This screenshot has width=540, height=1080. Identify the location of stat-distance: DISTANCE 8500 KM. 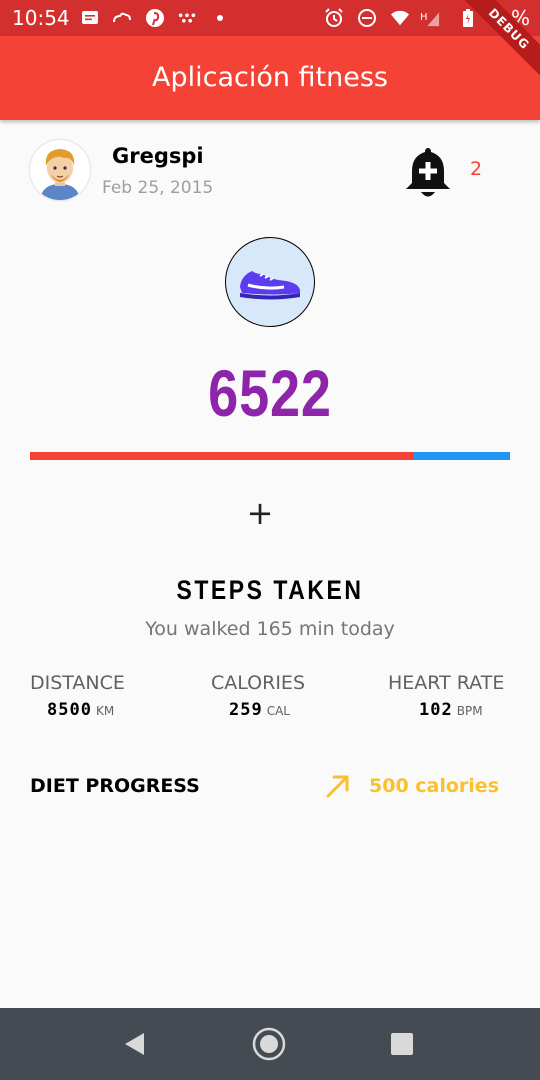
(100, 696).